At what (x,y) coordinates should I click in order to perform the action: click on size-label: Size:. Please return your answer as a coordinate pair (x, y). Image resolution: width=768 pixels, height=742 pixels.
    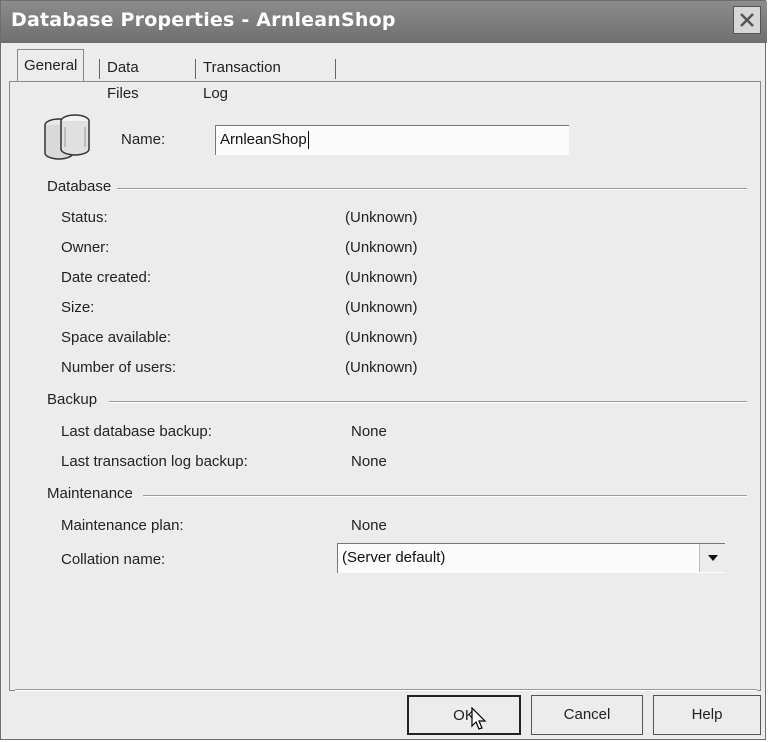
    Looking at the image, I should click on (78, 307).